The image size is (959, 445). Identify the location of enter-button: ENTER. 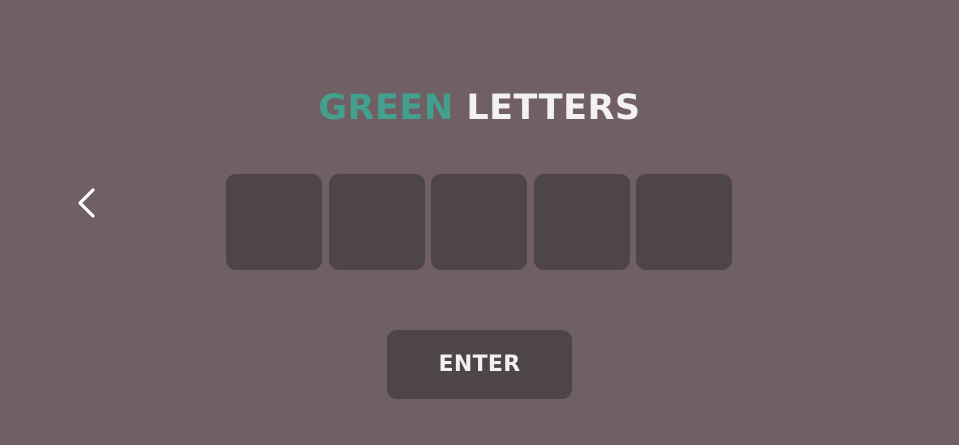
(479, 364).